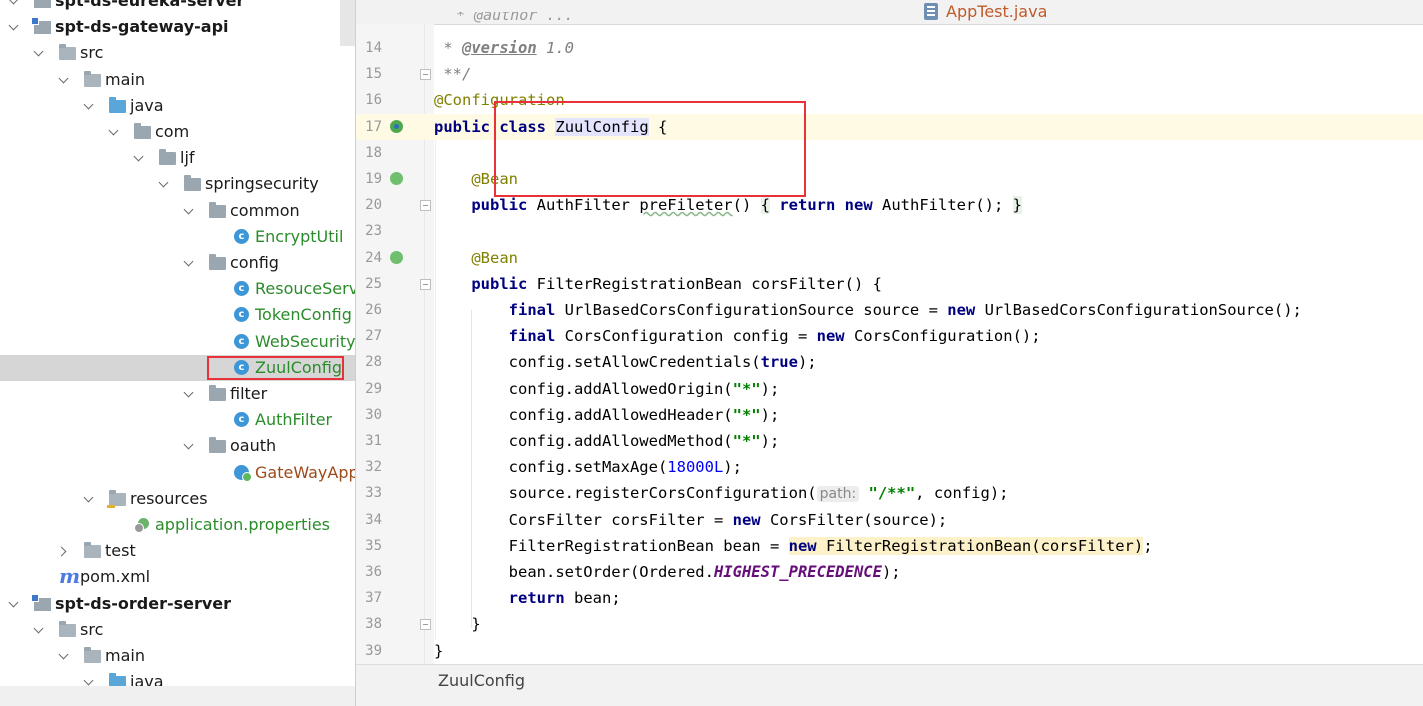  I want to click on code-text: config.addAllowedMethod("*");, so click(607, 441).